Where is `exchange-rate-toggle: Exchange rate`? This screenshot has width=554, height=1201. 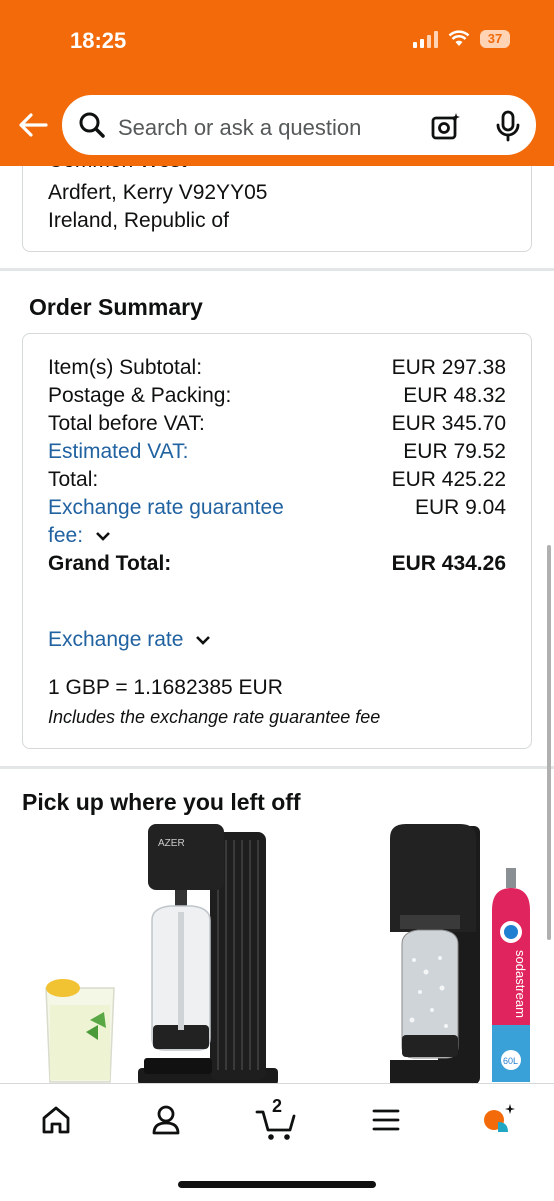 exchange-rate-toggle: Exchange rate is located at coordinates (129, 640).